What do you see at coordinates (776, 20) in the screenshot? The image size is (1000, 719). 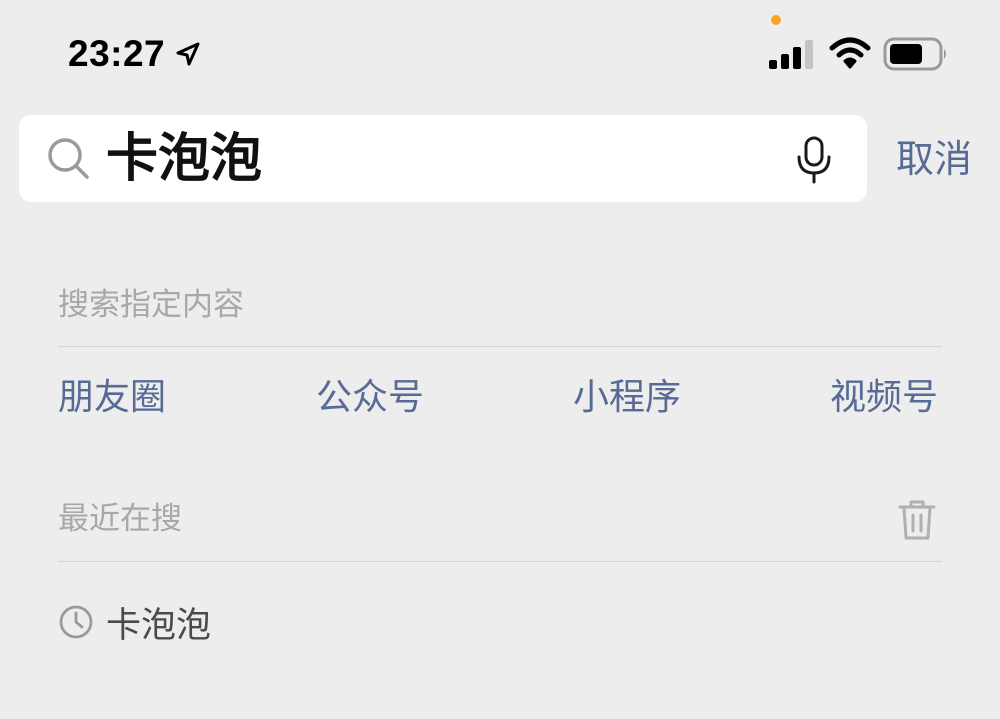 I see `recording-dot` at bounding box center [776, 20].